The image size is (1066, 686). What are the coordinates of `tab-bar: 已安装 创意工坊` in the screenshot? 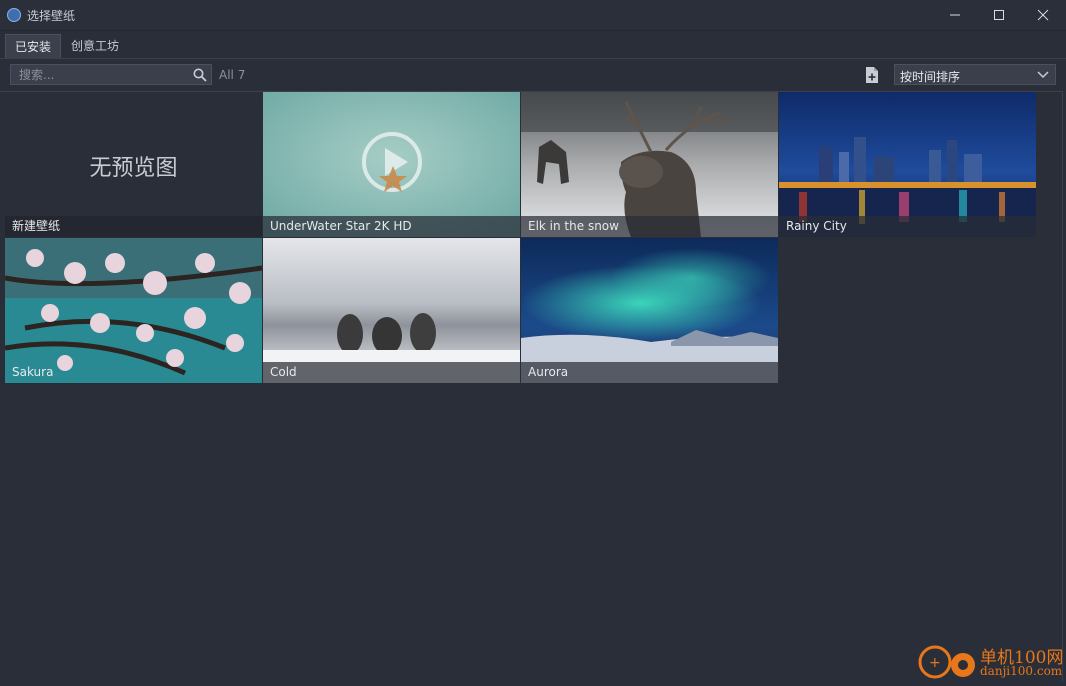 It's located at (533, 45).